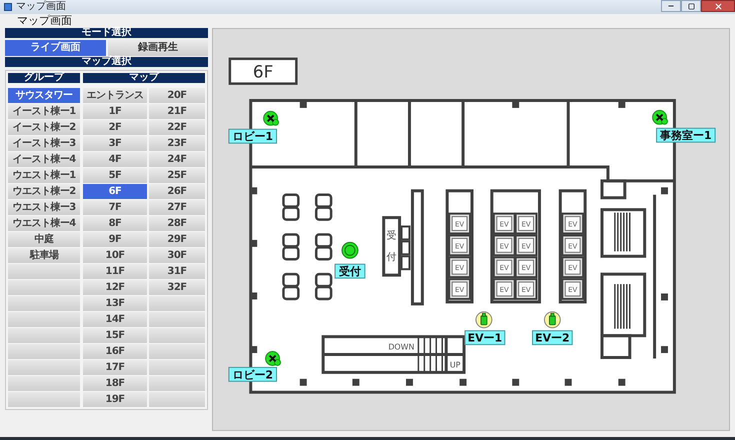 The image size is (735, 440). I want to click on group-button: サウスタワー, so click(44, 95).